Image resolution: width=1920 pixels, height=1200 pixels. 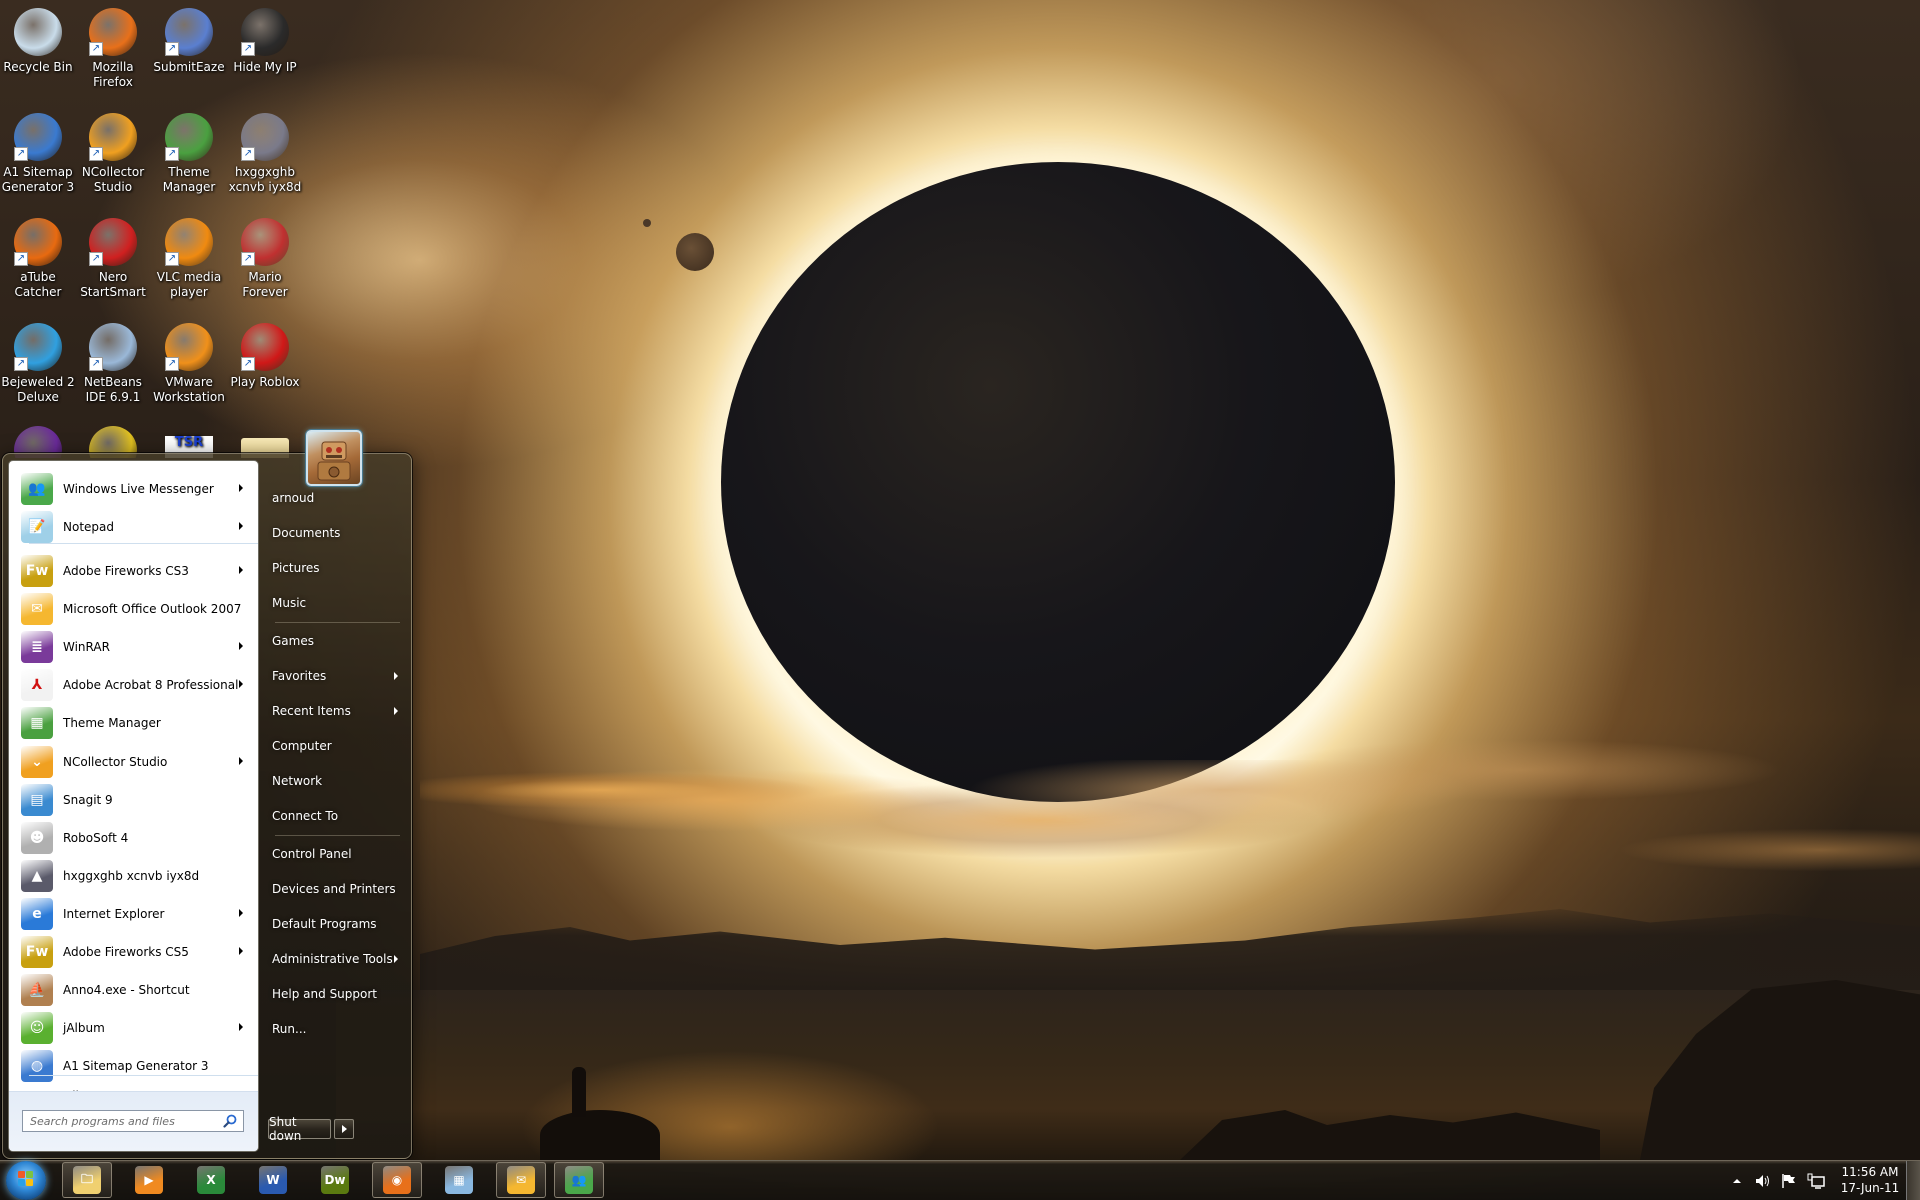 What do you see at coordinates (134, 1028) in the screenshot?
I see `program-item: ☺ jAlbum` at bounding box center [134, 1028].